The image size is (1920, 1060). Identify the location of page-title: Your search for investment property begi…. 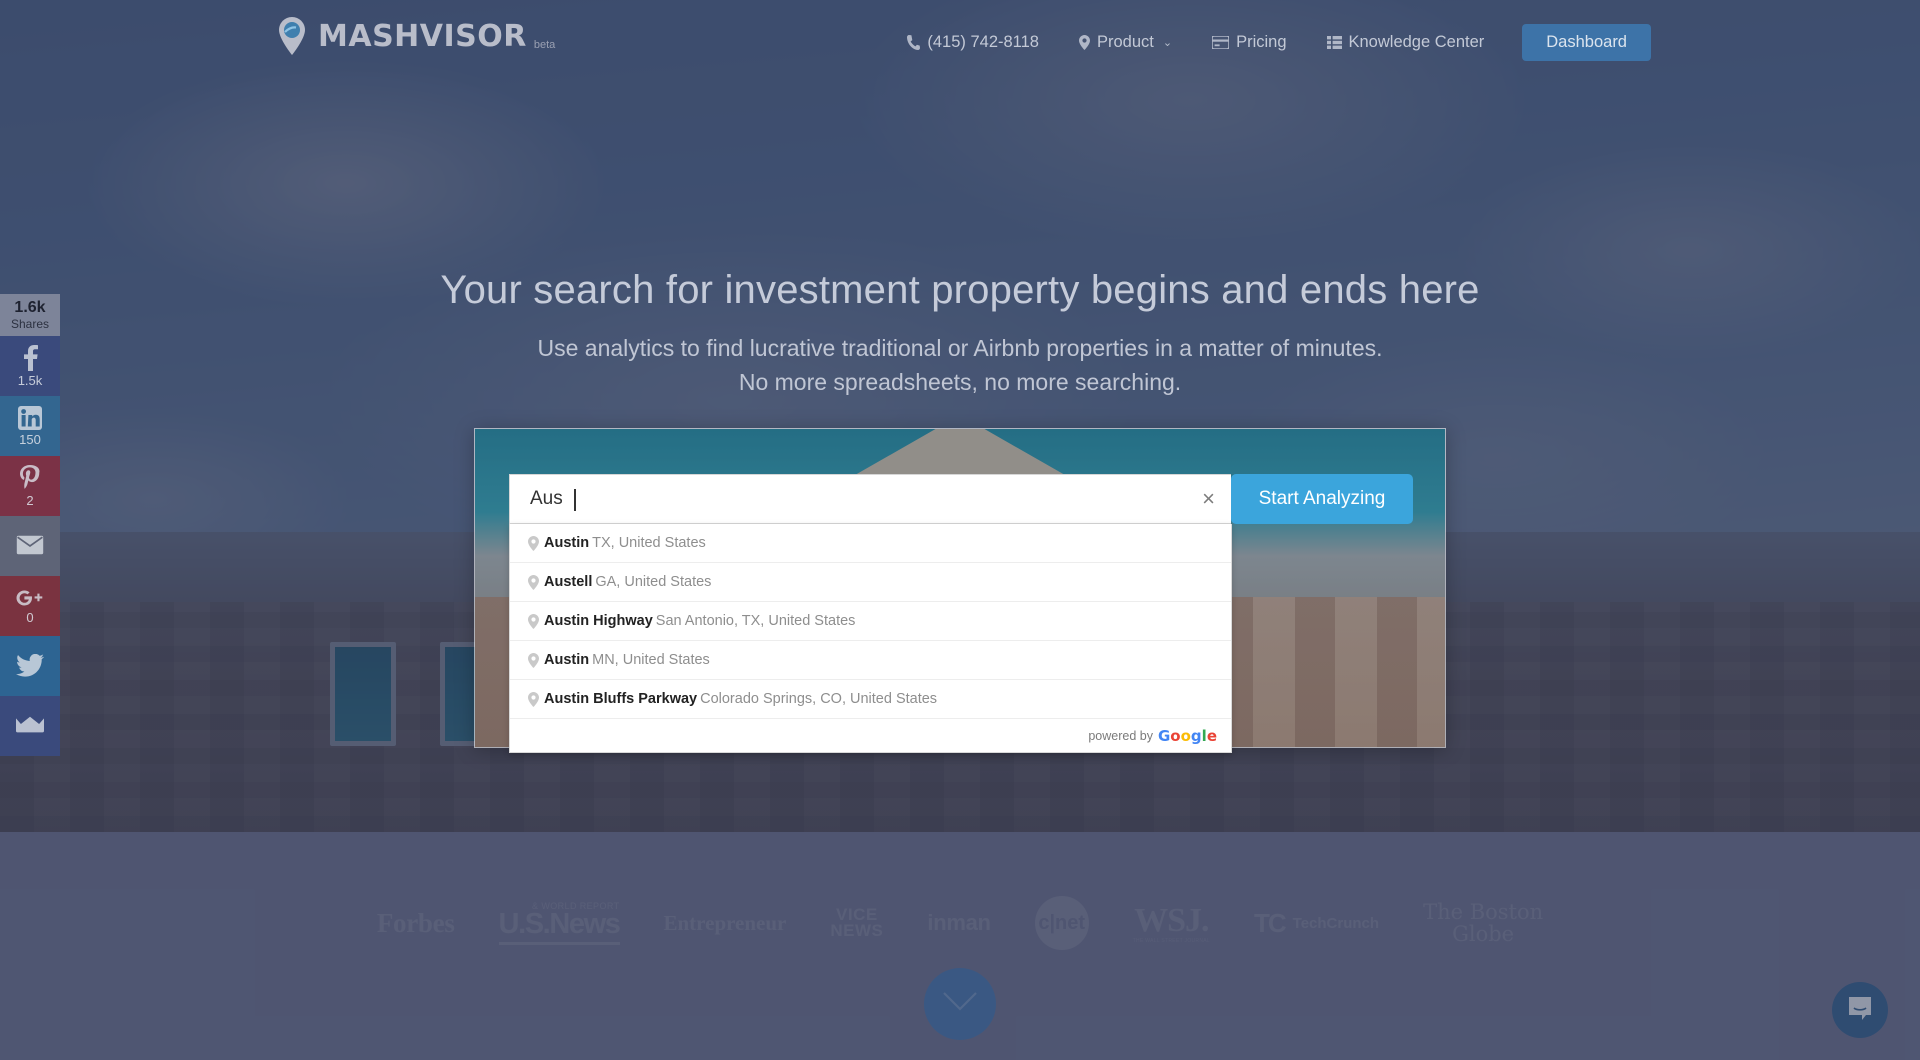
(960, 290).